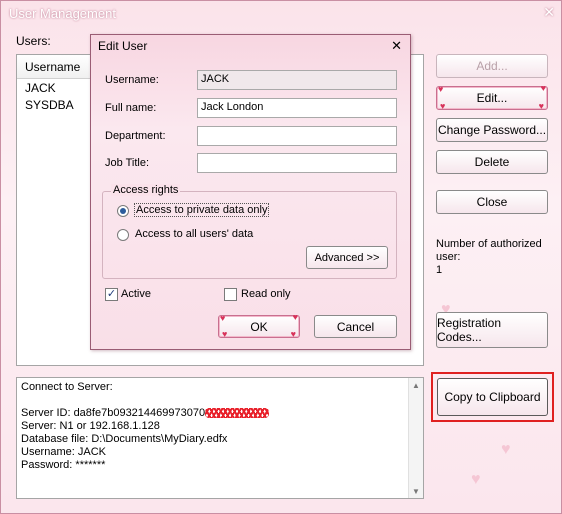 This screenshot has height=514, width=562. What do you see at coordinates (237, 413) in the screenshot?
I see `redaction-scribble` at bounding box center [237, 413].